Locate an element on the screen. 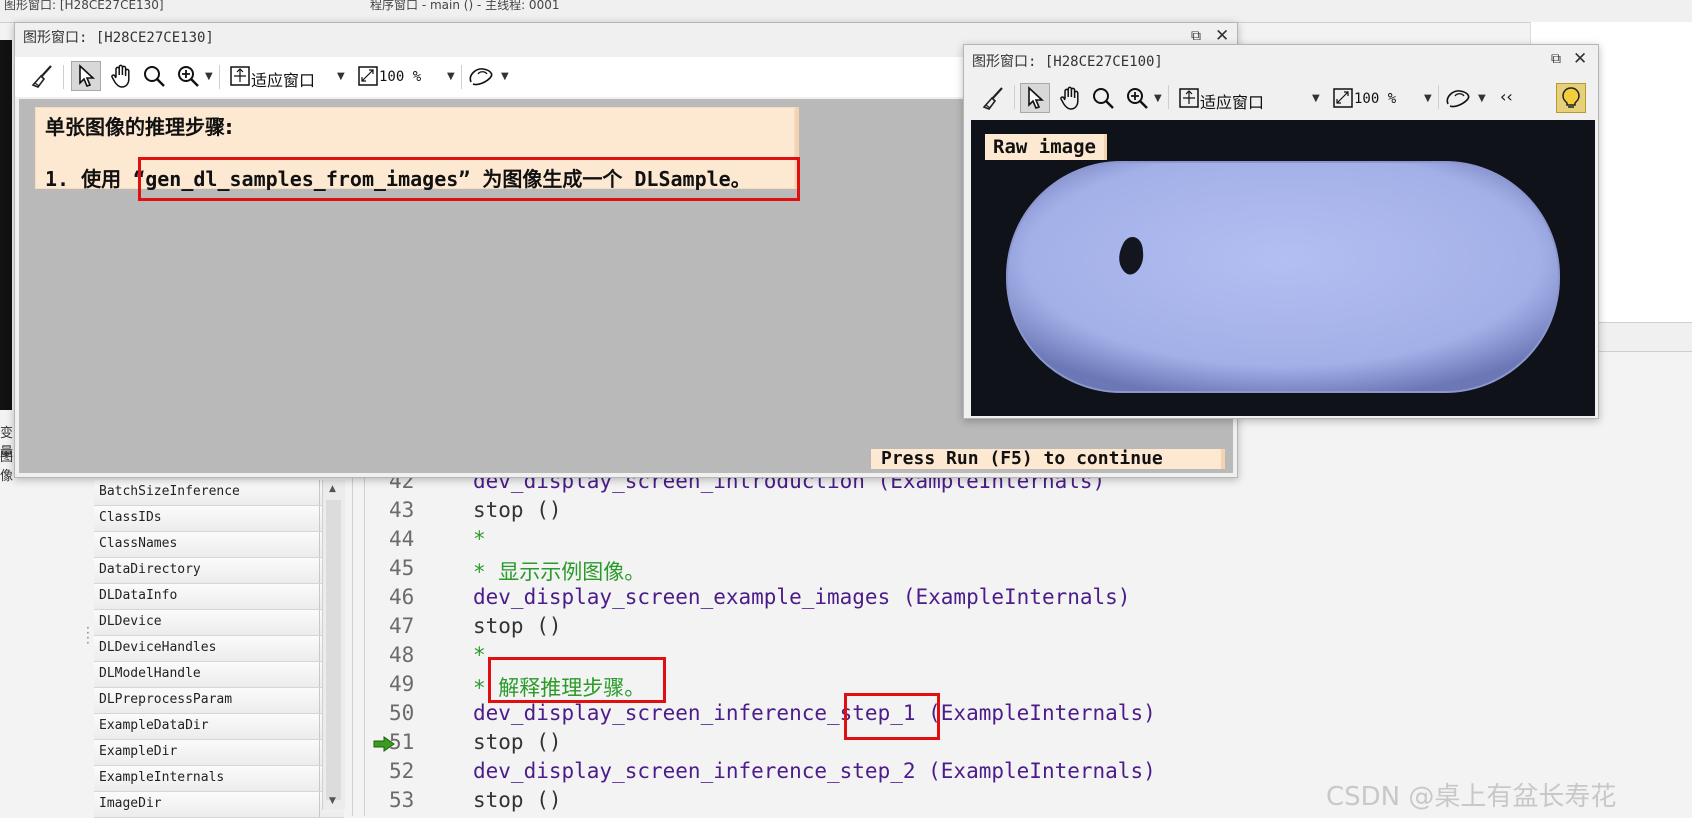 The height and width of the screenshot is (818, 1692). scroll-down-icon: ▼ is located at coordinates (332, 801).